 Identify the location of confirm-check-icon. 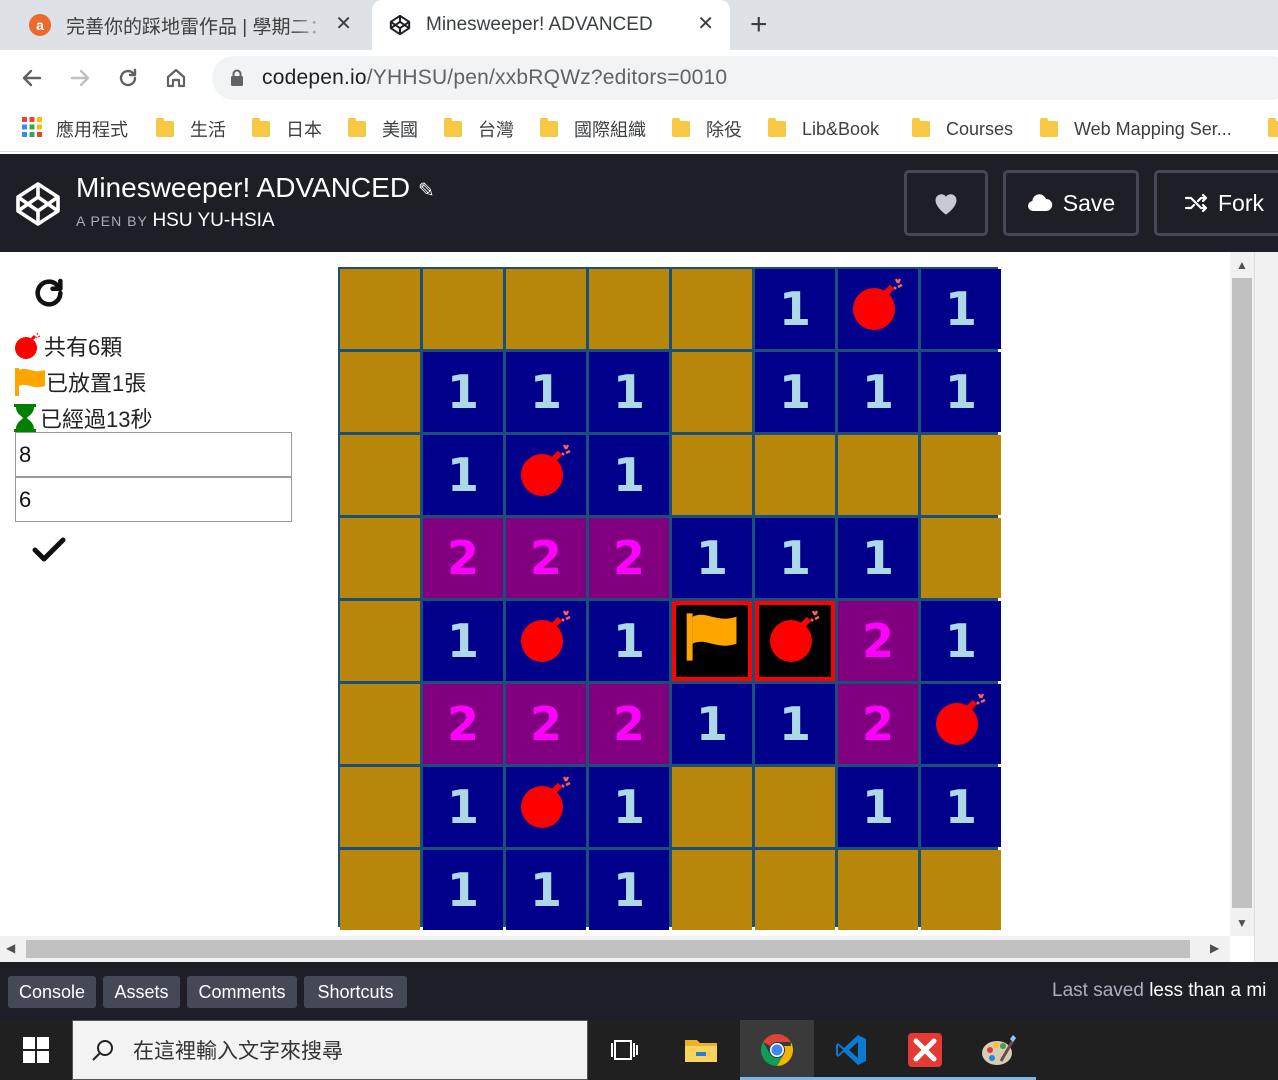
(49, 552).